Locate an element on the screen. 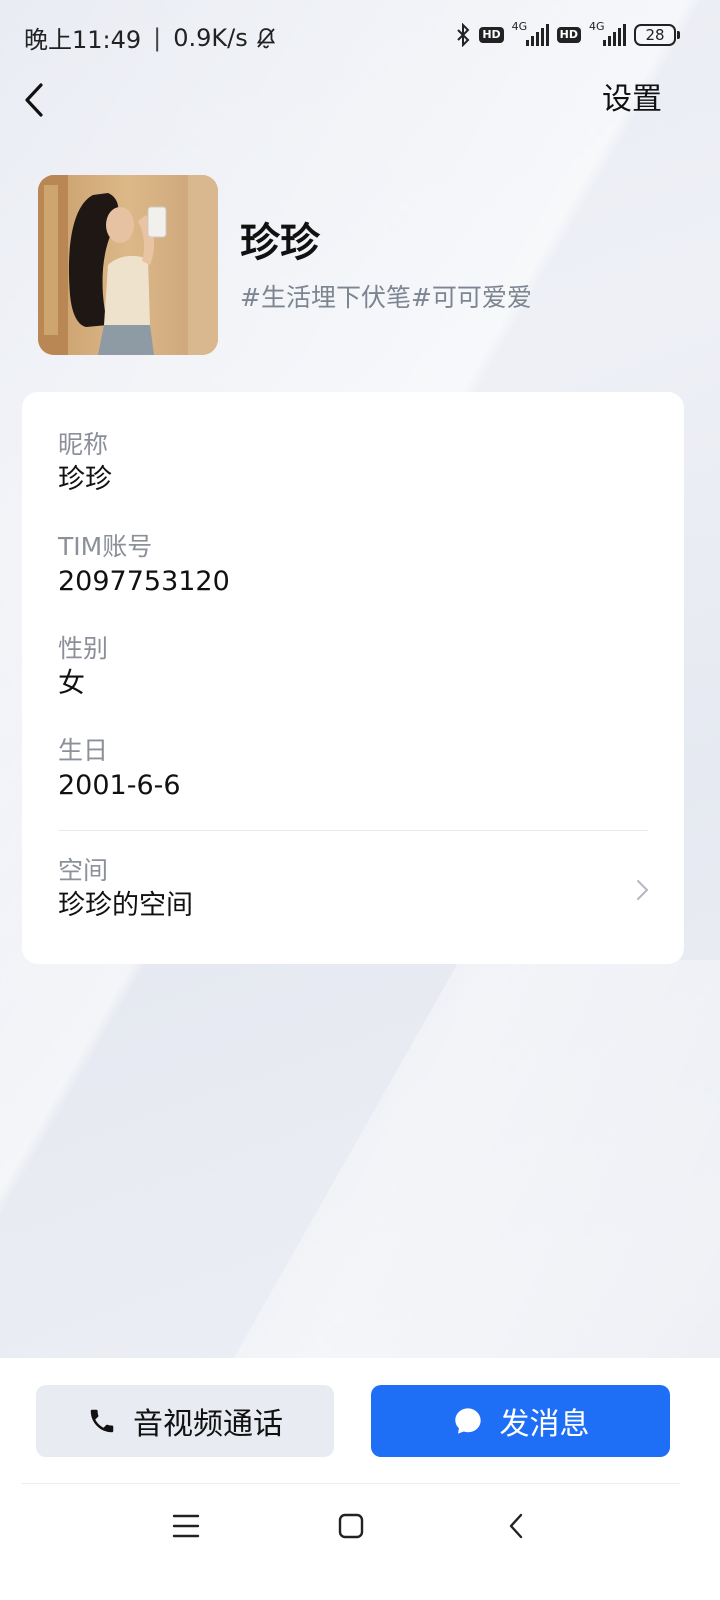 The width and height of the screenshot is (720, 1600). profile-signature: #生活埋下伏笔#可可爱爱 is located at coordinates (386, 297).